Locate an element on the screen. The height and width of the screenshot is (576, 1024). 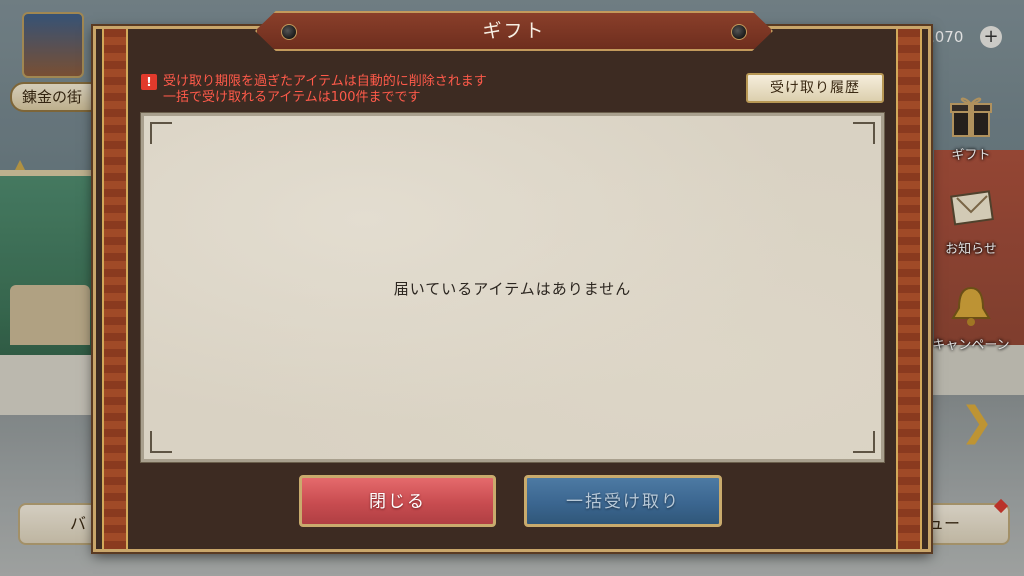
receive-history-button: 受け取り履歴 is located at coordinates (815, 88).